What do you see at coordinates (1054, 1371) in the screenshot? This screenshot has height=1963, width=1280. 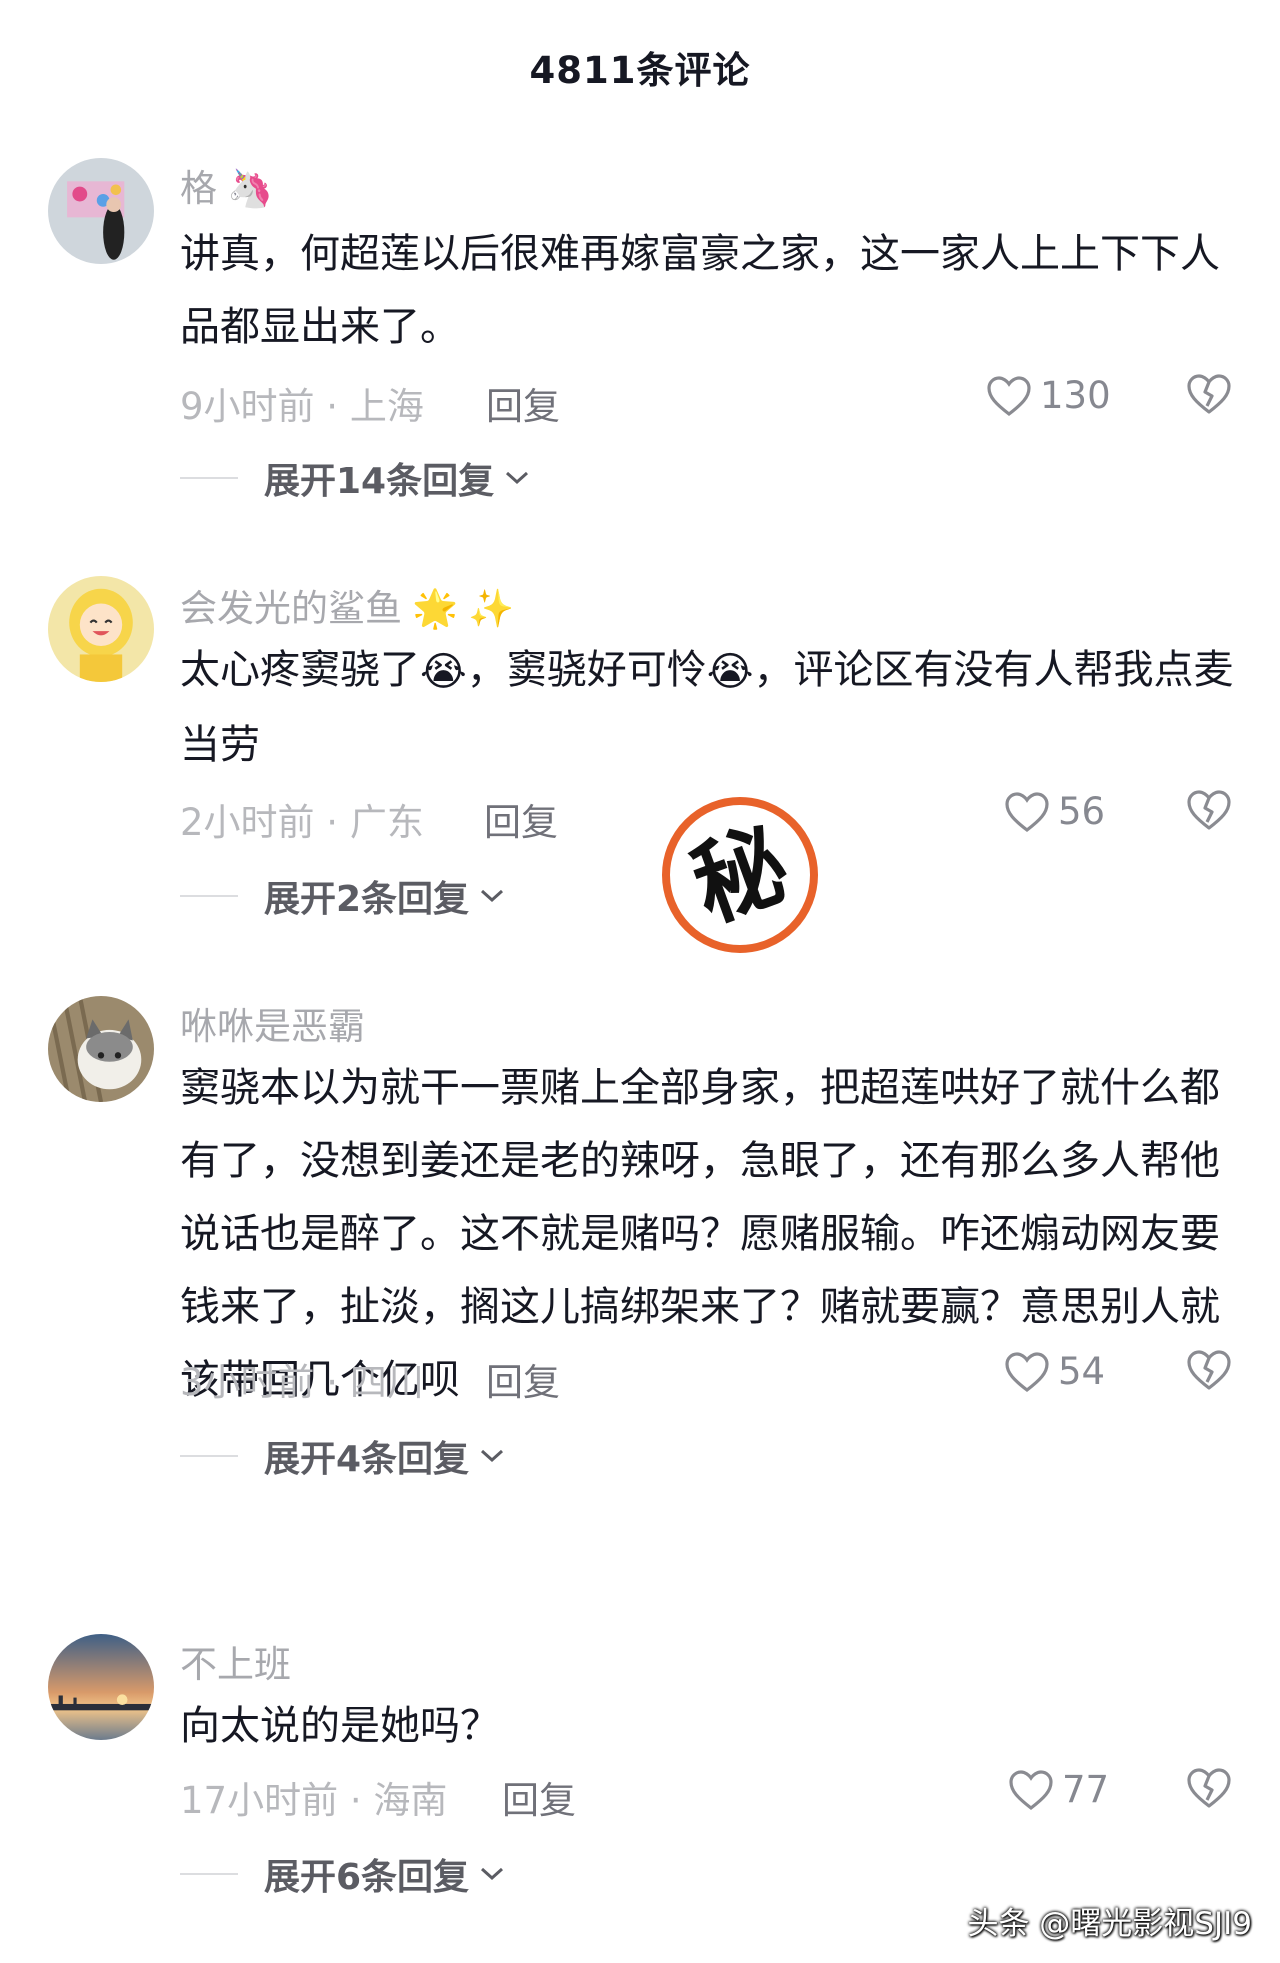 I see `like-button: 54` at bounding box center [1054, 1371].